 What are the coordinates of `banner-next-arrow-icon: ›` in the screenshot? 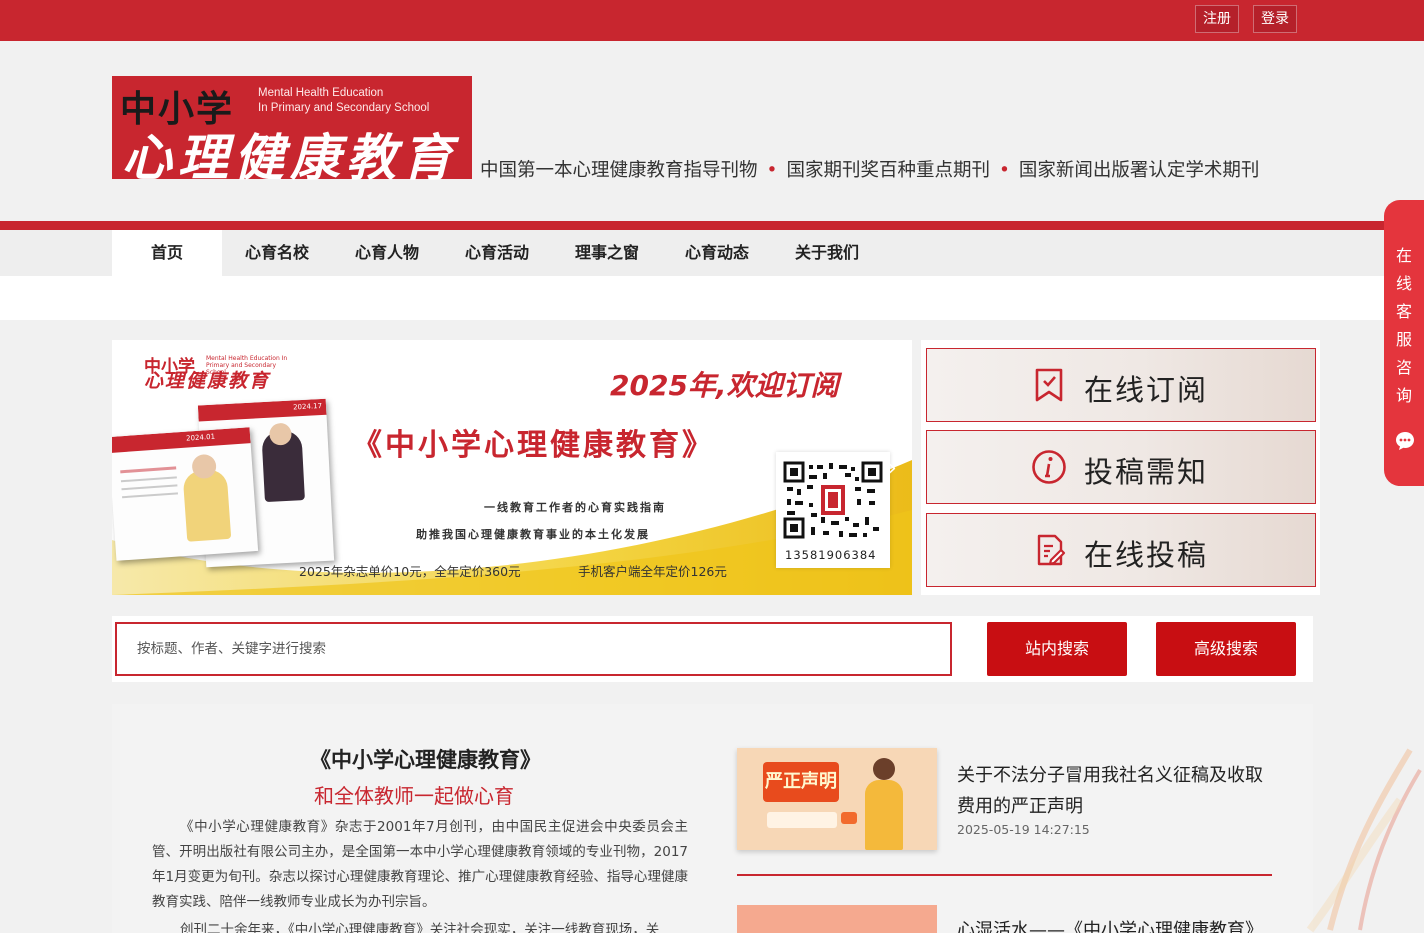 It's located at (892, 468).